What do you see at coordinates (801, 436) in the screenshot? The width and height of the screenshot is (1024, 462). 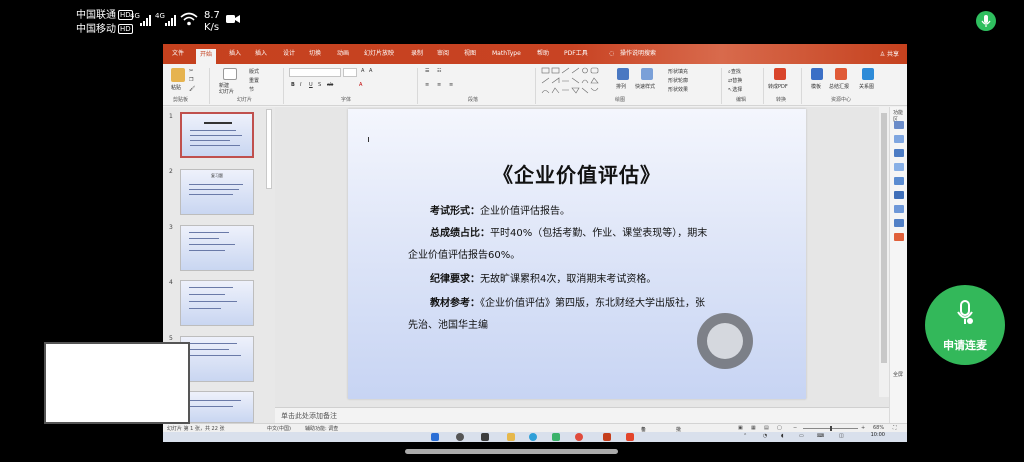 I see `battery-icon: ▭` at bounding box center [801, 436].